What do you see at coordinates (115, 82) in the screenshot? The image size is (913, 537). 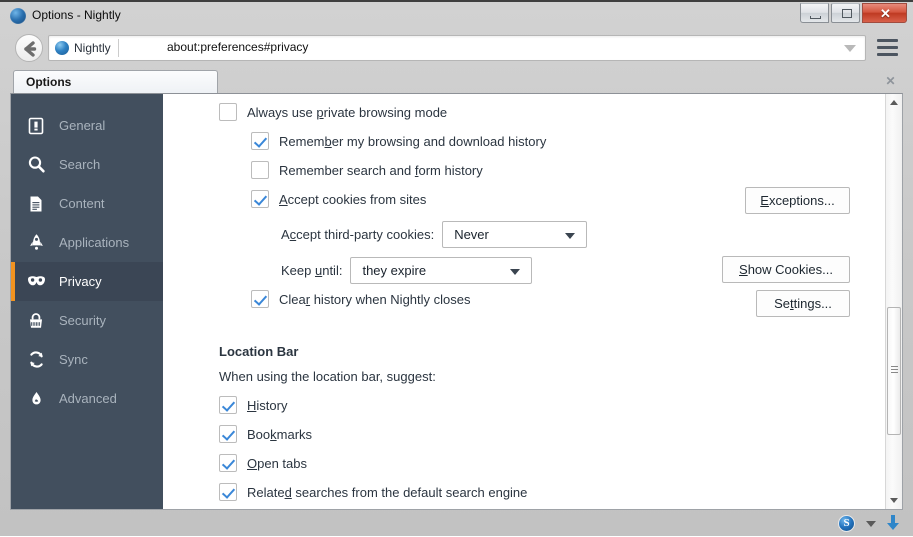 I see `tab-options: Options` at bounding box center [115, 82].